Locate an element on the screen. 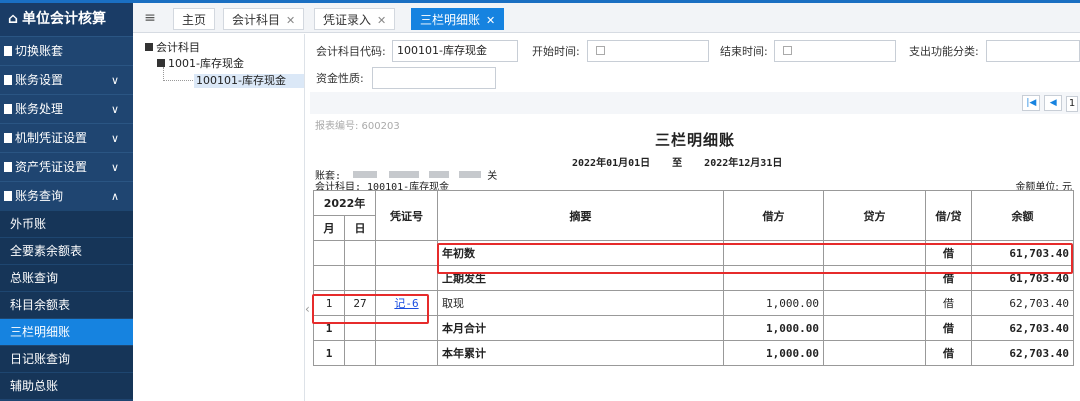  submenu-item-0: 外币账 is located at coordinates (66, 223).